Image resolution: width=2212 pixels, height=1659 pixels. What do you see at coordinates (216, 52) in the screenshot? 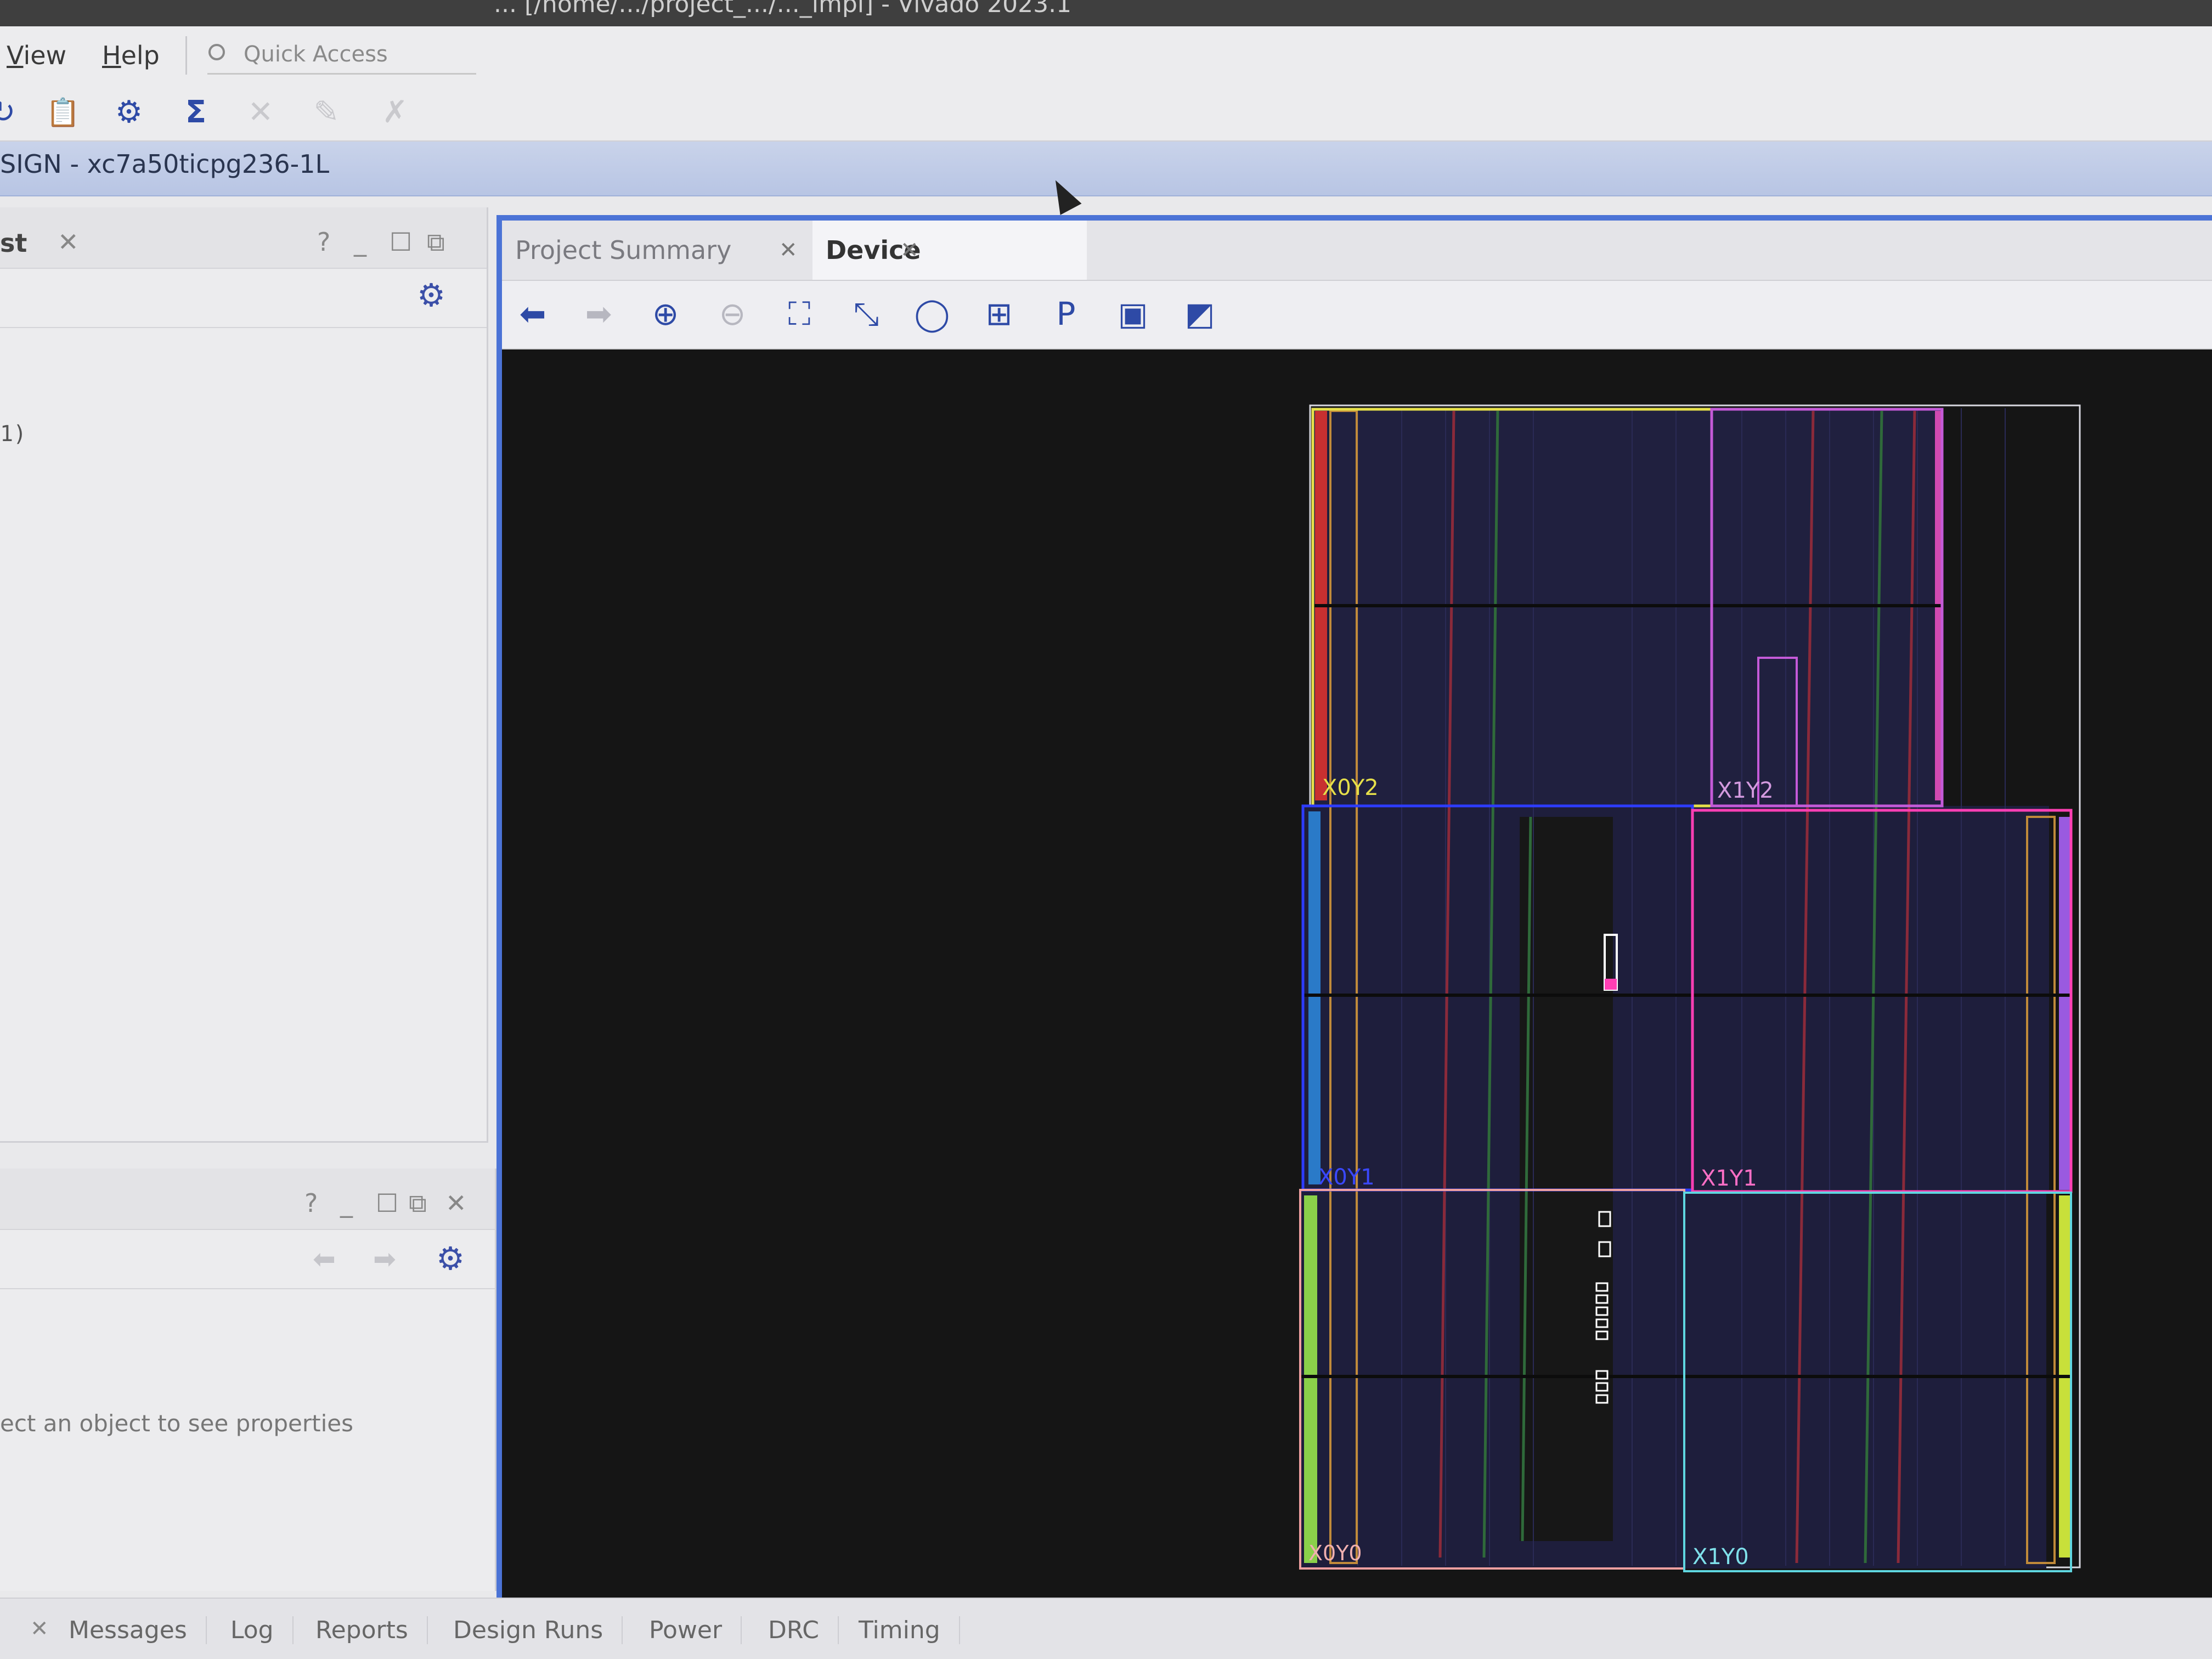
I see `search-icon` at bounding box center [216, 52].